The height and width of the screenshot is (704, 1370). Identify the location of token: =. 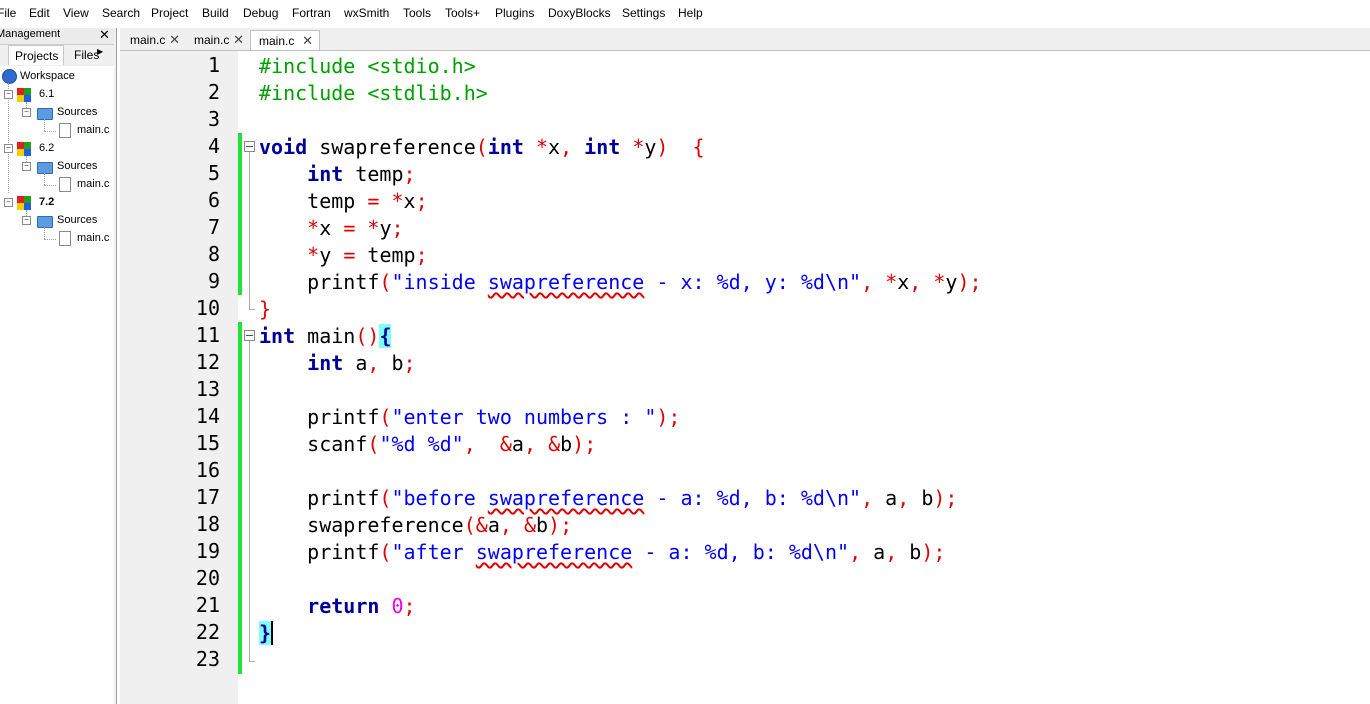
(373, 201).